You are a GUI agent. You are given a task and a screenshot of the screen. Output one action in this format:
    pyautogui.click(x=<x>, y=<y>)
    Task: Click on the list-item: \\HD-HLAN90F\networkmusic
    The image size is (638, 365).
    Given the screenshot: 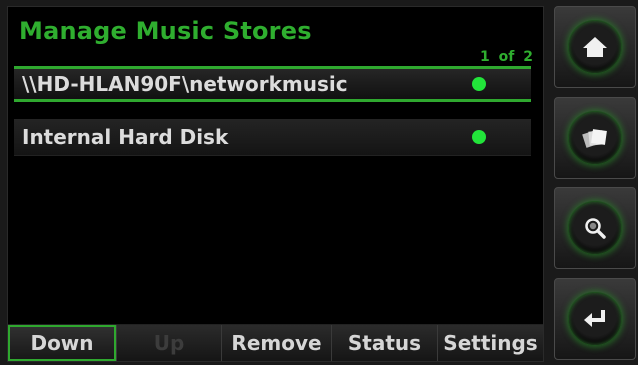 What is the action you would take?
    pyautogui.click(x=272, y=84)
    